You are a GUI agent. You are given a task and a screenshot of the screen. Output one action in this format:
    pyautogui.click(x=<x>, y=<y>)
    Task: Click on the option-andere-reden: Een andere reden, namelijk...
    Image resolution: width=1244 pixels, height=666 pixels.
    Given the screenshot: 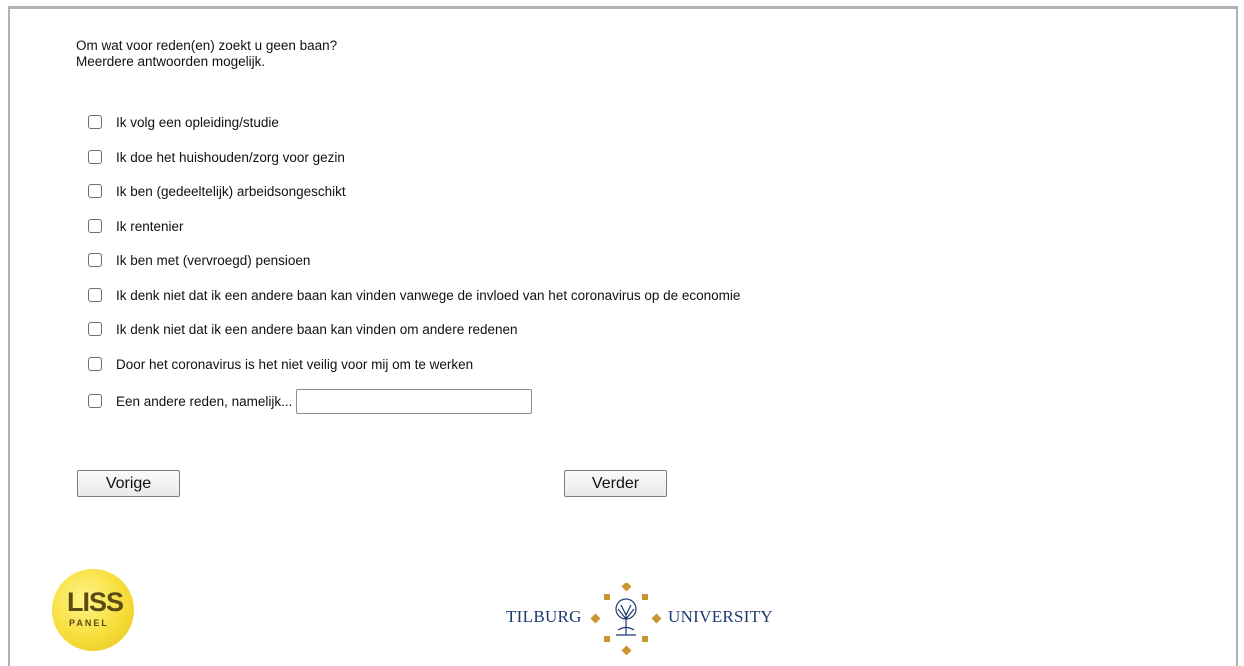 What is the action you would take?
    pyautogui.click(x=310, y=401)
    